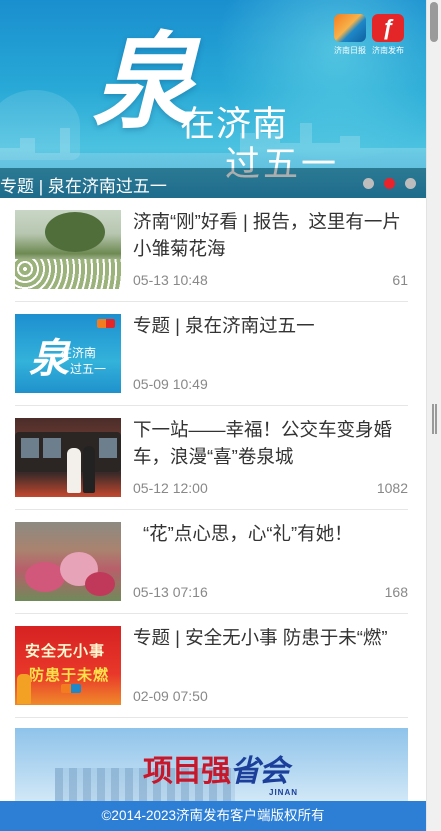  I want to click on banner-headline-big-char: 泉, so click(144, 81).